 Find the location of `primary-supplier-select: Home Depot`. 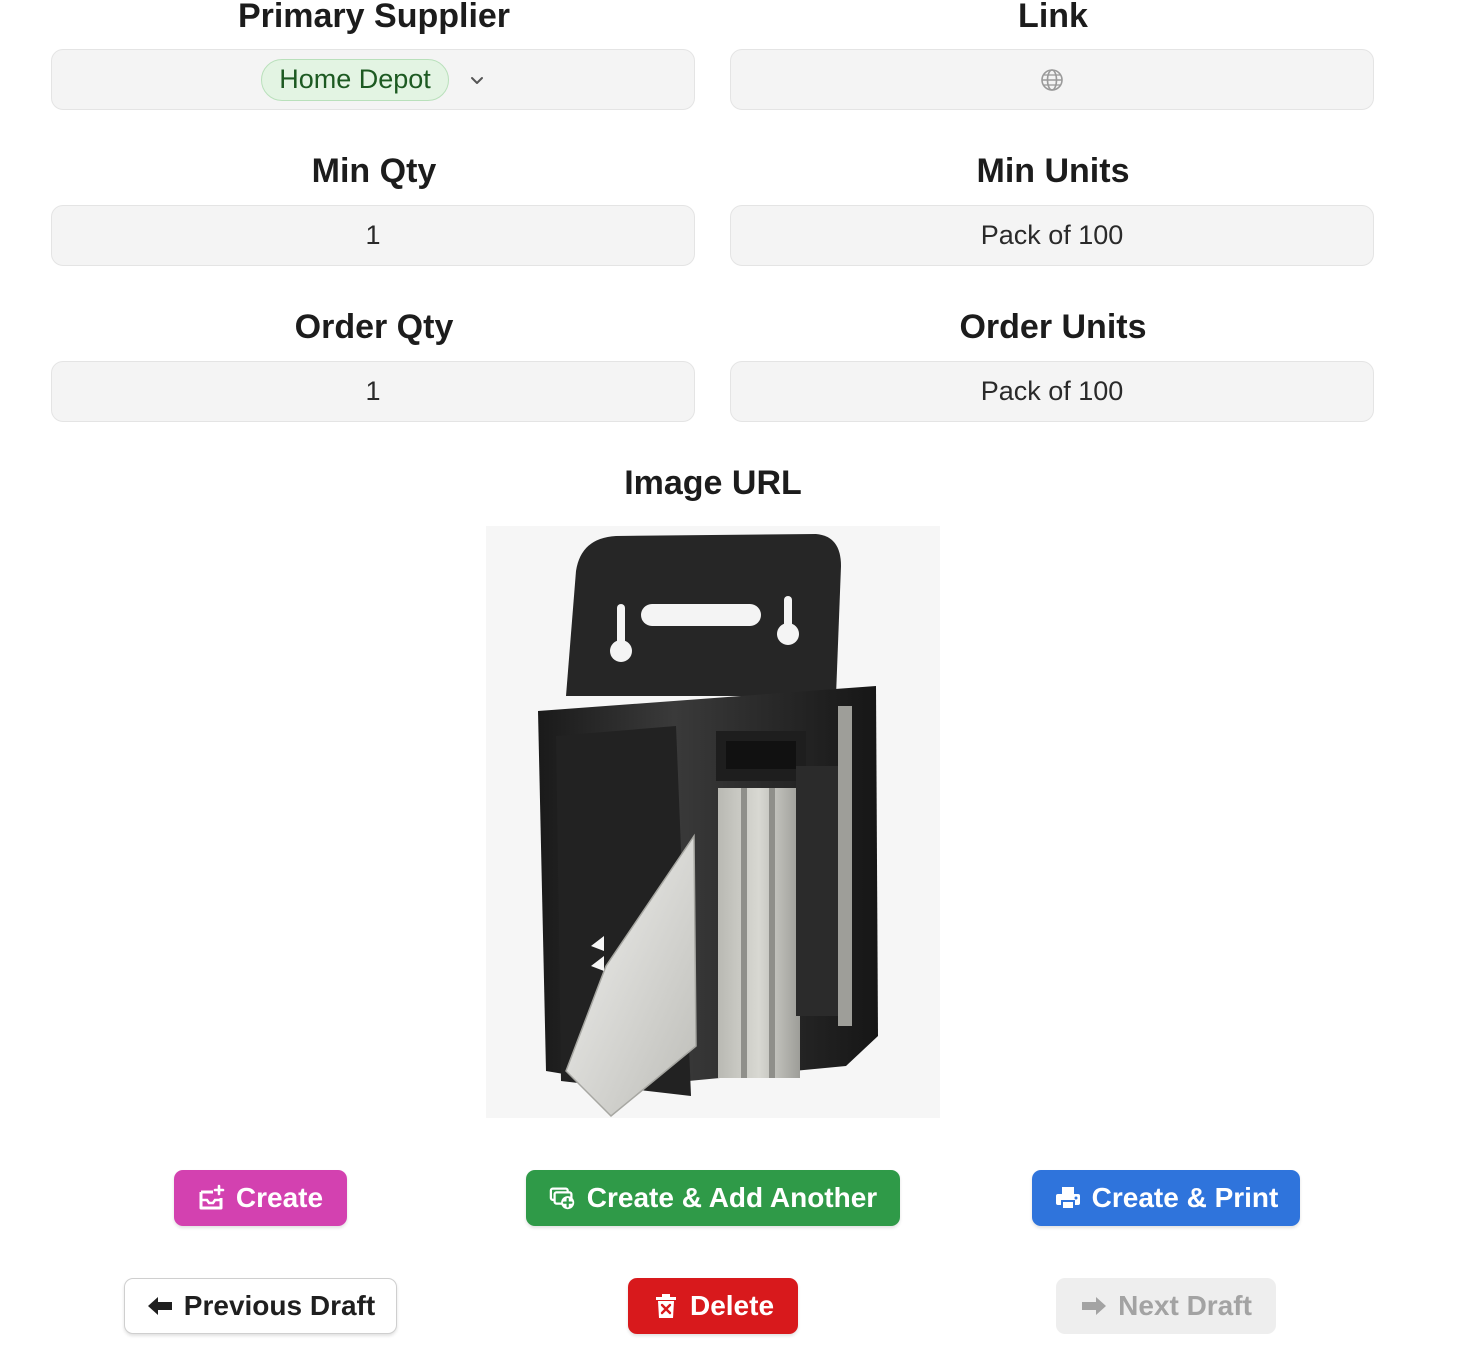

primary-supplier-select: Home Depot is located at coordinates (373, 79).